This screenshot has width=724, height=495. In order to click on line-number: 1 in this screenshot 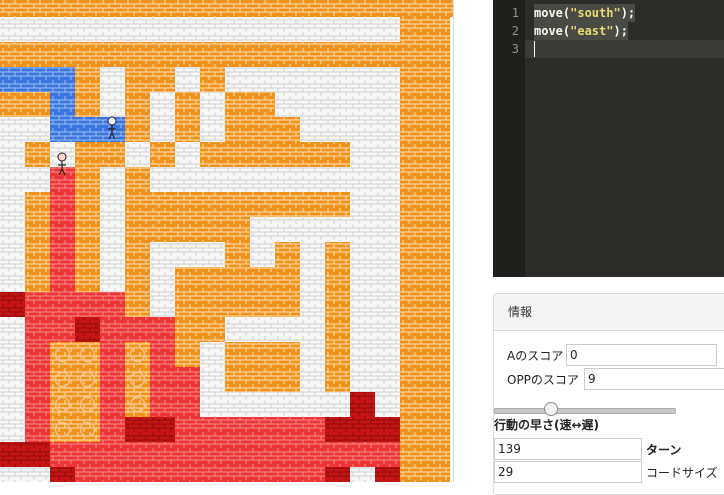, I will do `click(515, 13)`.